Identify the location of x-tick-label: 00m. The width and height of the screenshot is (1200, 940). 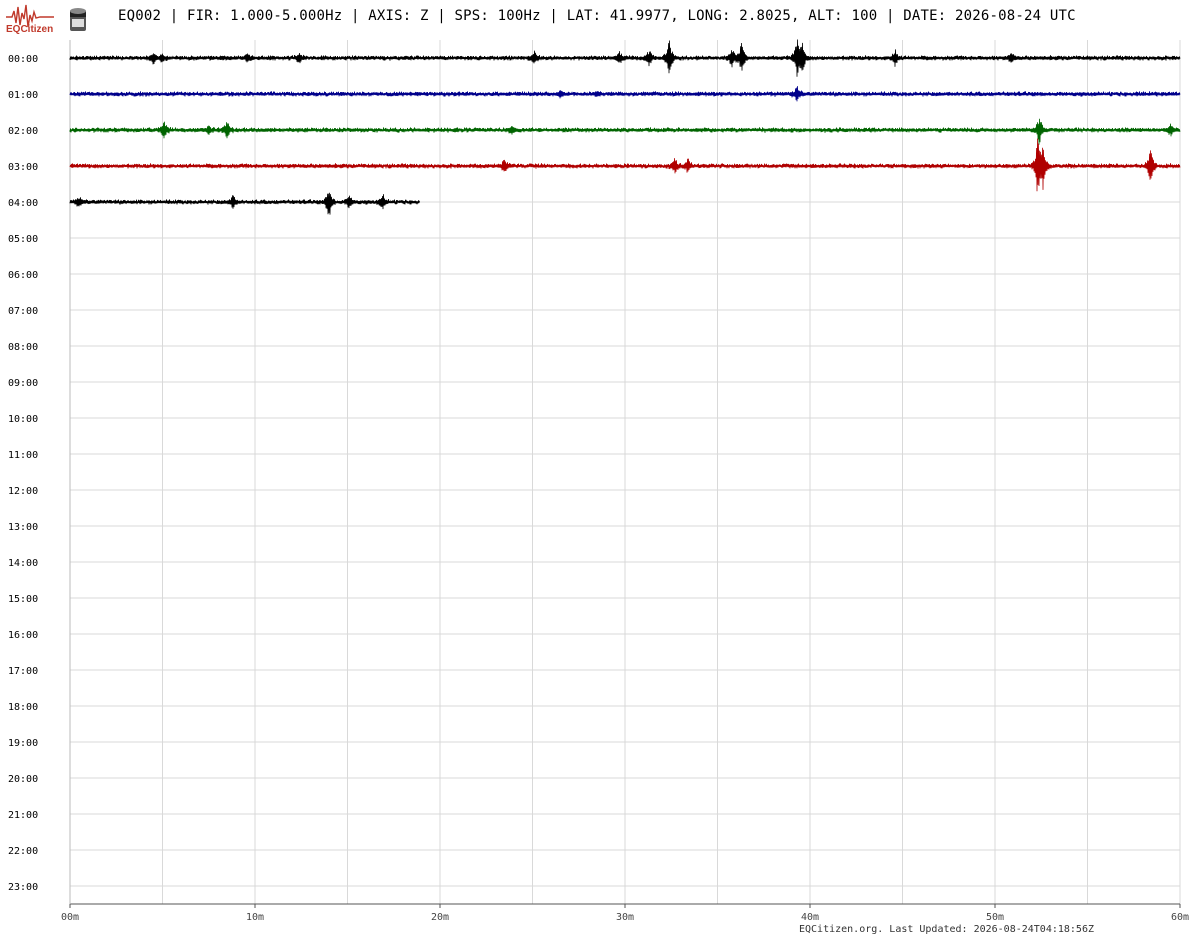
(70, 917).